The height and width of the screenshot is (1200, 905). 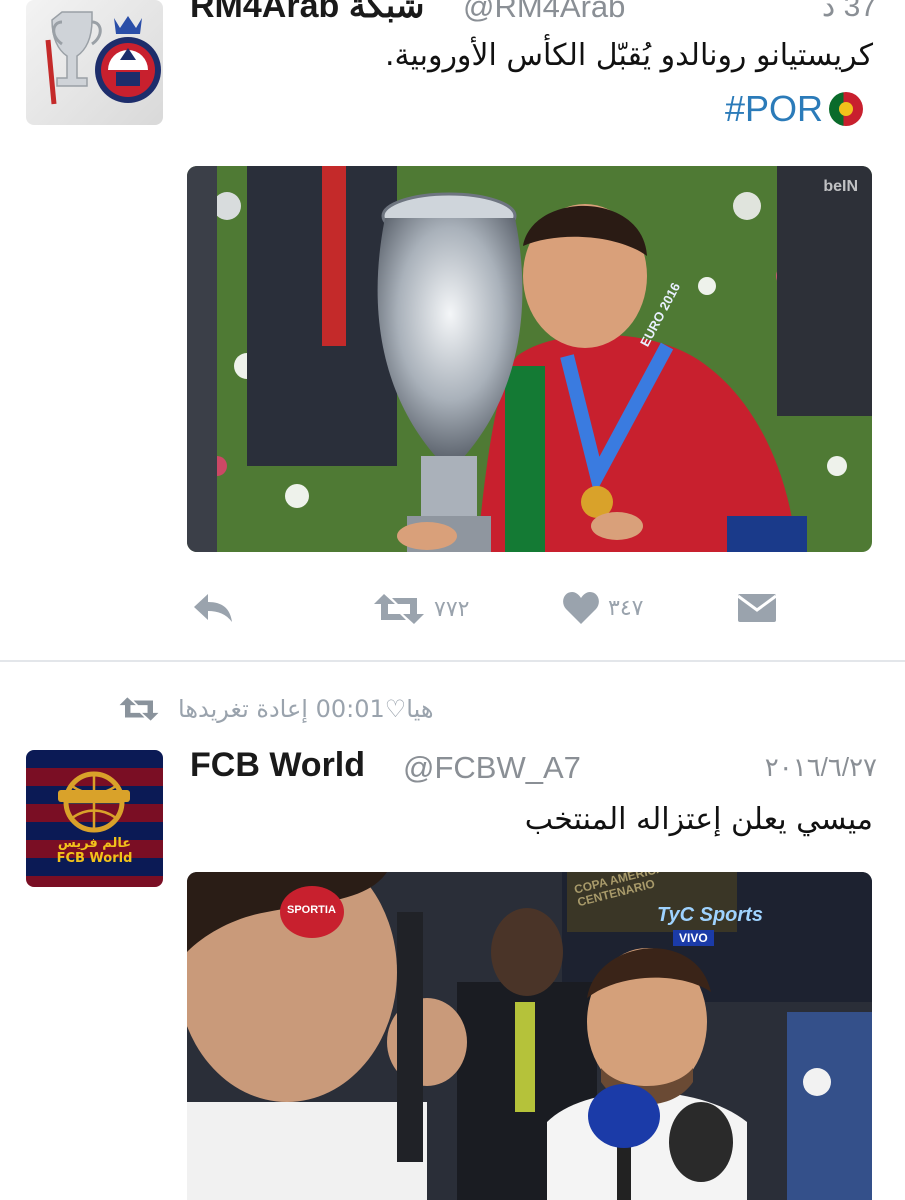 I want to click on mic-label: SPORTIA, so click(x=311, y=910).